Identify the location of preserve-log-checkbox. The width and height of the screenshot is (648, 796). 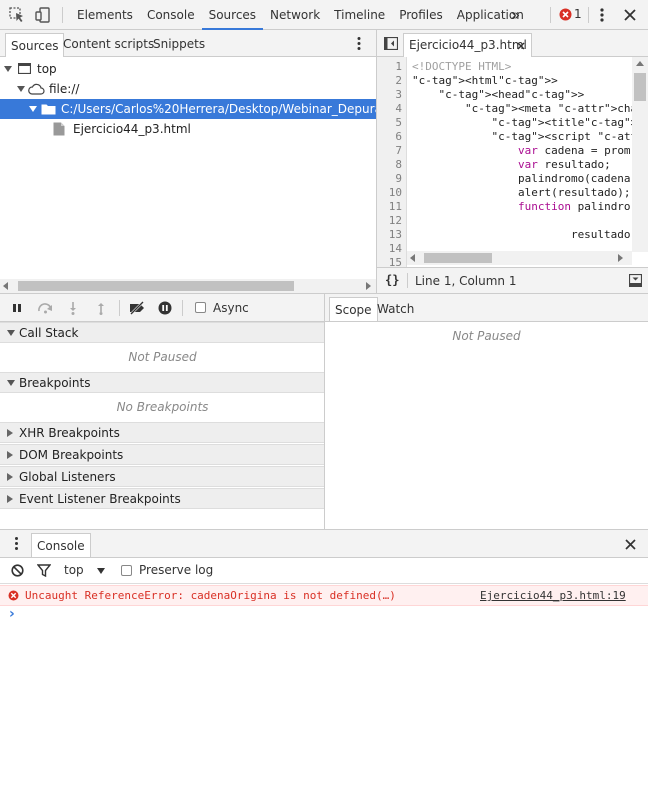
(126, 570).